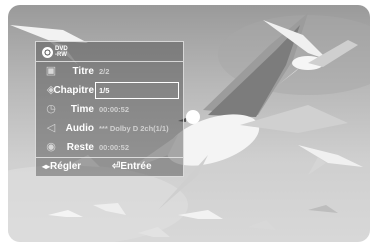 The width and height of the screenshot is (380, 247). Describe the element at coordinates (51, 128) in the screenshot. I see `speaker-icon: ◁` at that location.